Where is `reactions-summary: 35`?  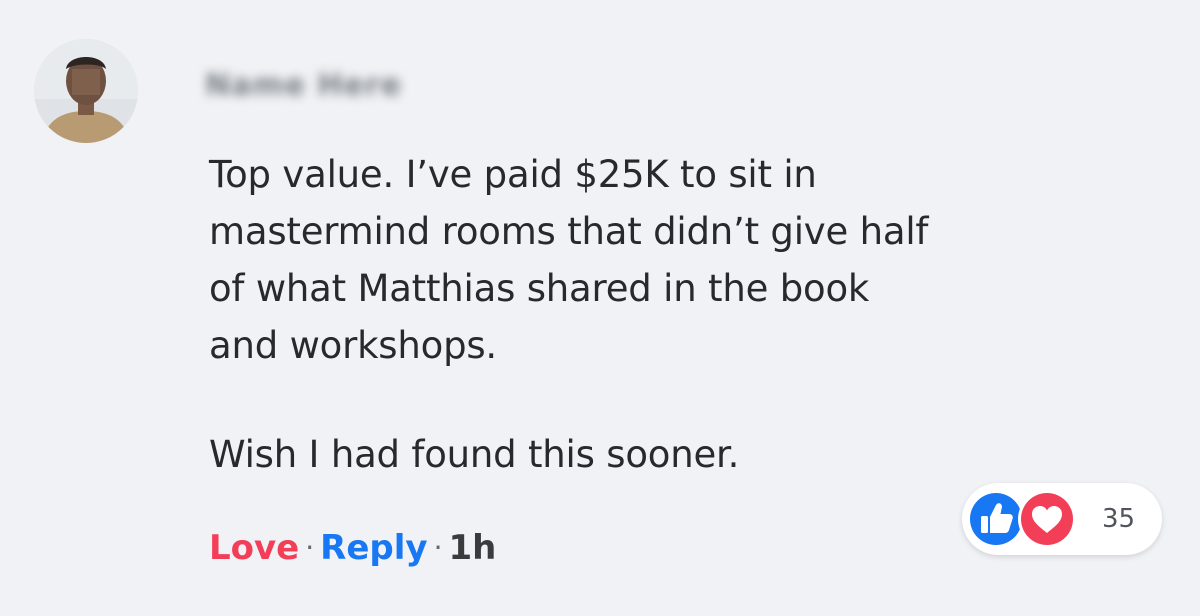 reactions-summary: 35 is located at coordinates (1062, 519).